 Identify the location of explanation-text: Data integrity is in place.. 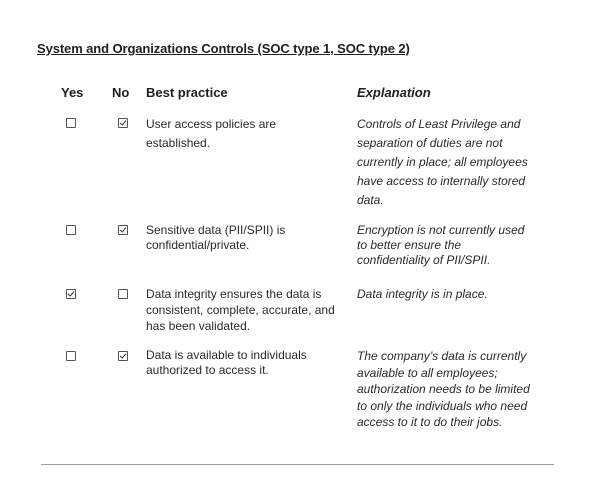
(422, 294).